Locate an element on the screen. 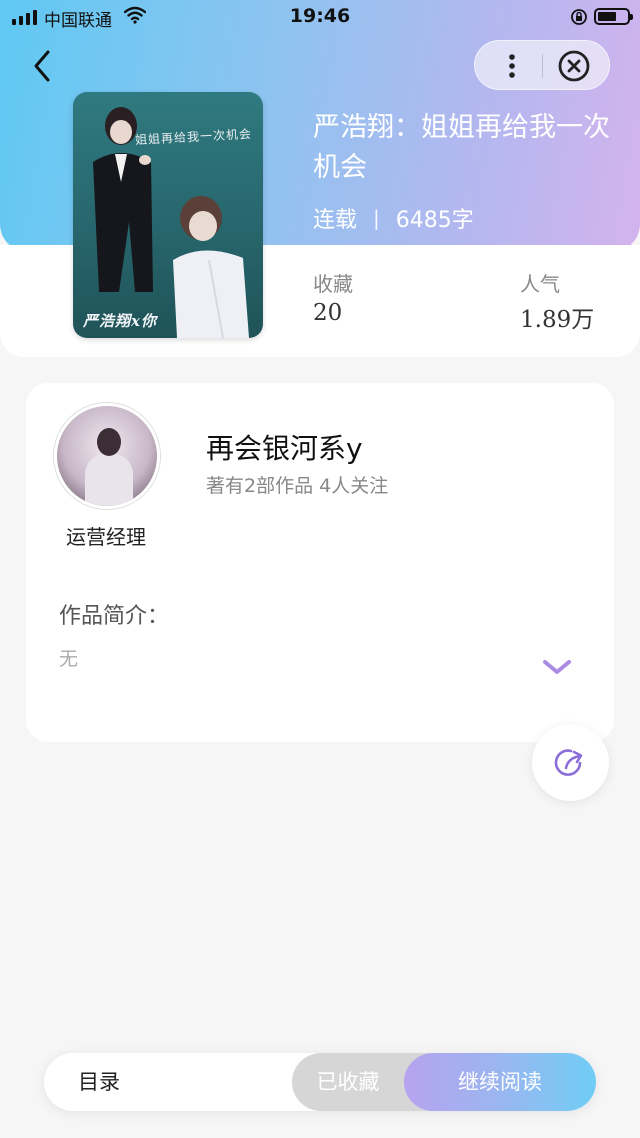 The width and height of the screenshot is (640, 1138). chevron-down-icon is located at coordinates (557, 667).